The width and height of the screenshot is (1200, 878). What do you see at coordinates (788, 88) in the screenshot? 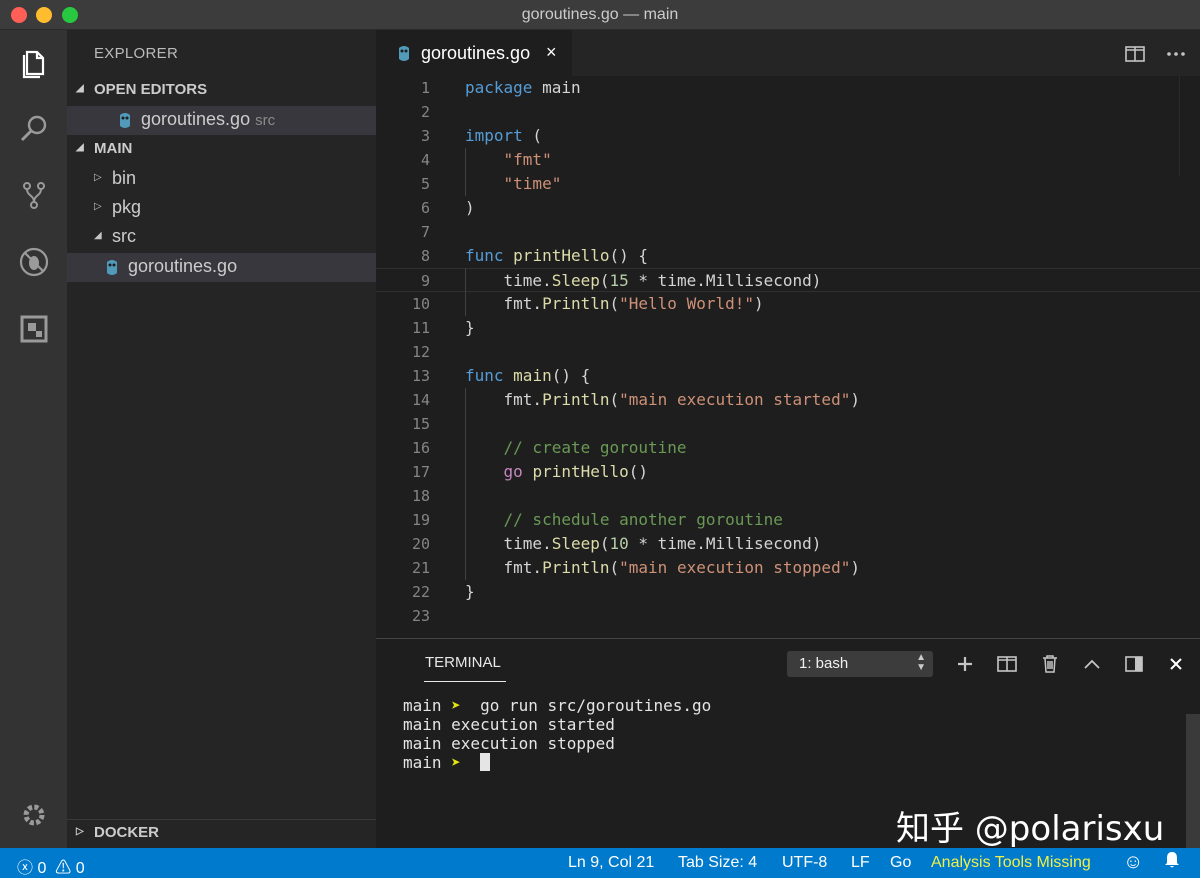
I see `code-line: 1 package main` at bounding box center [788, 88].